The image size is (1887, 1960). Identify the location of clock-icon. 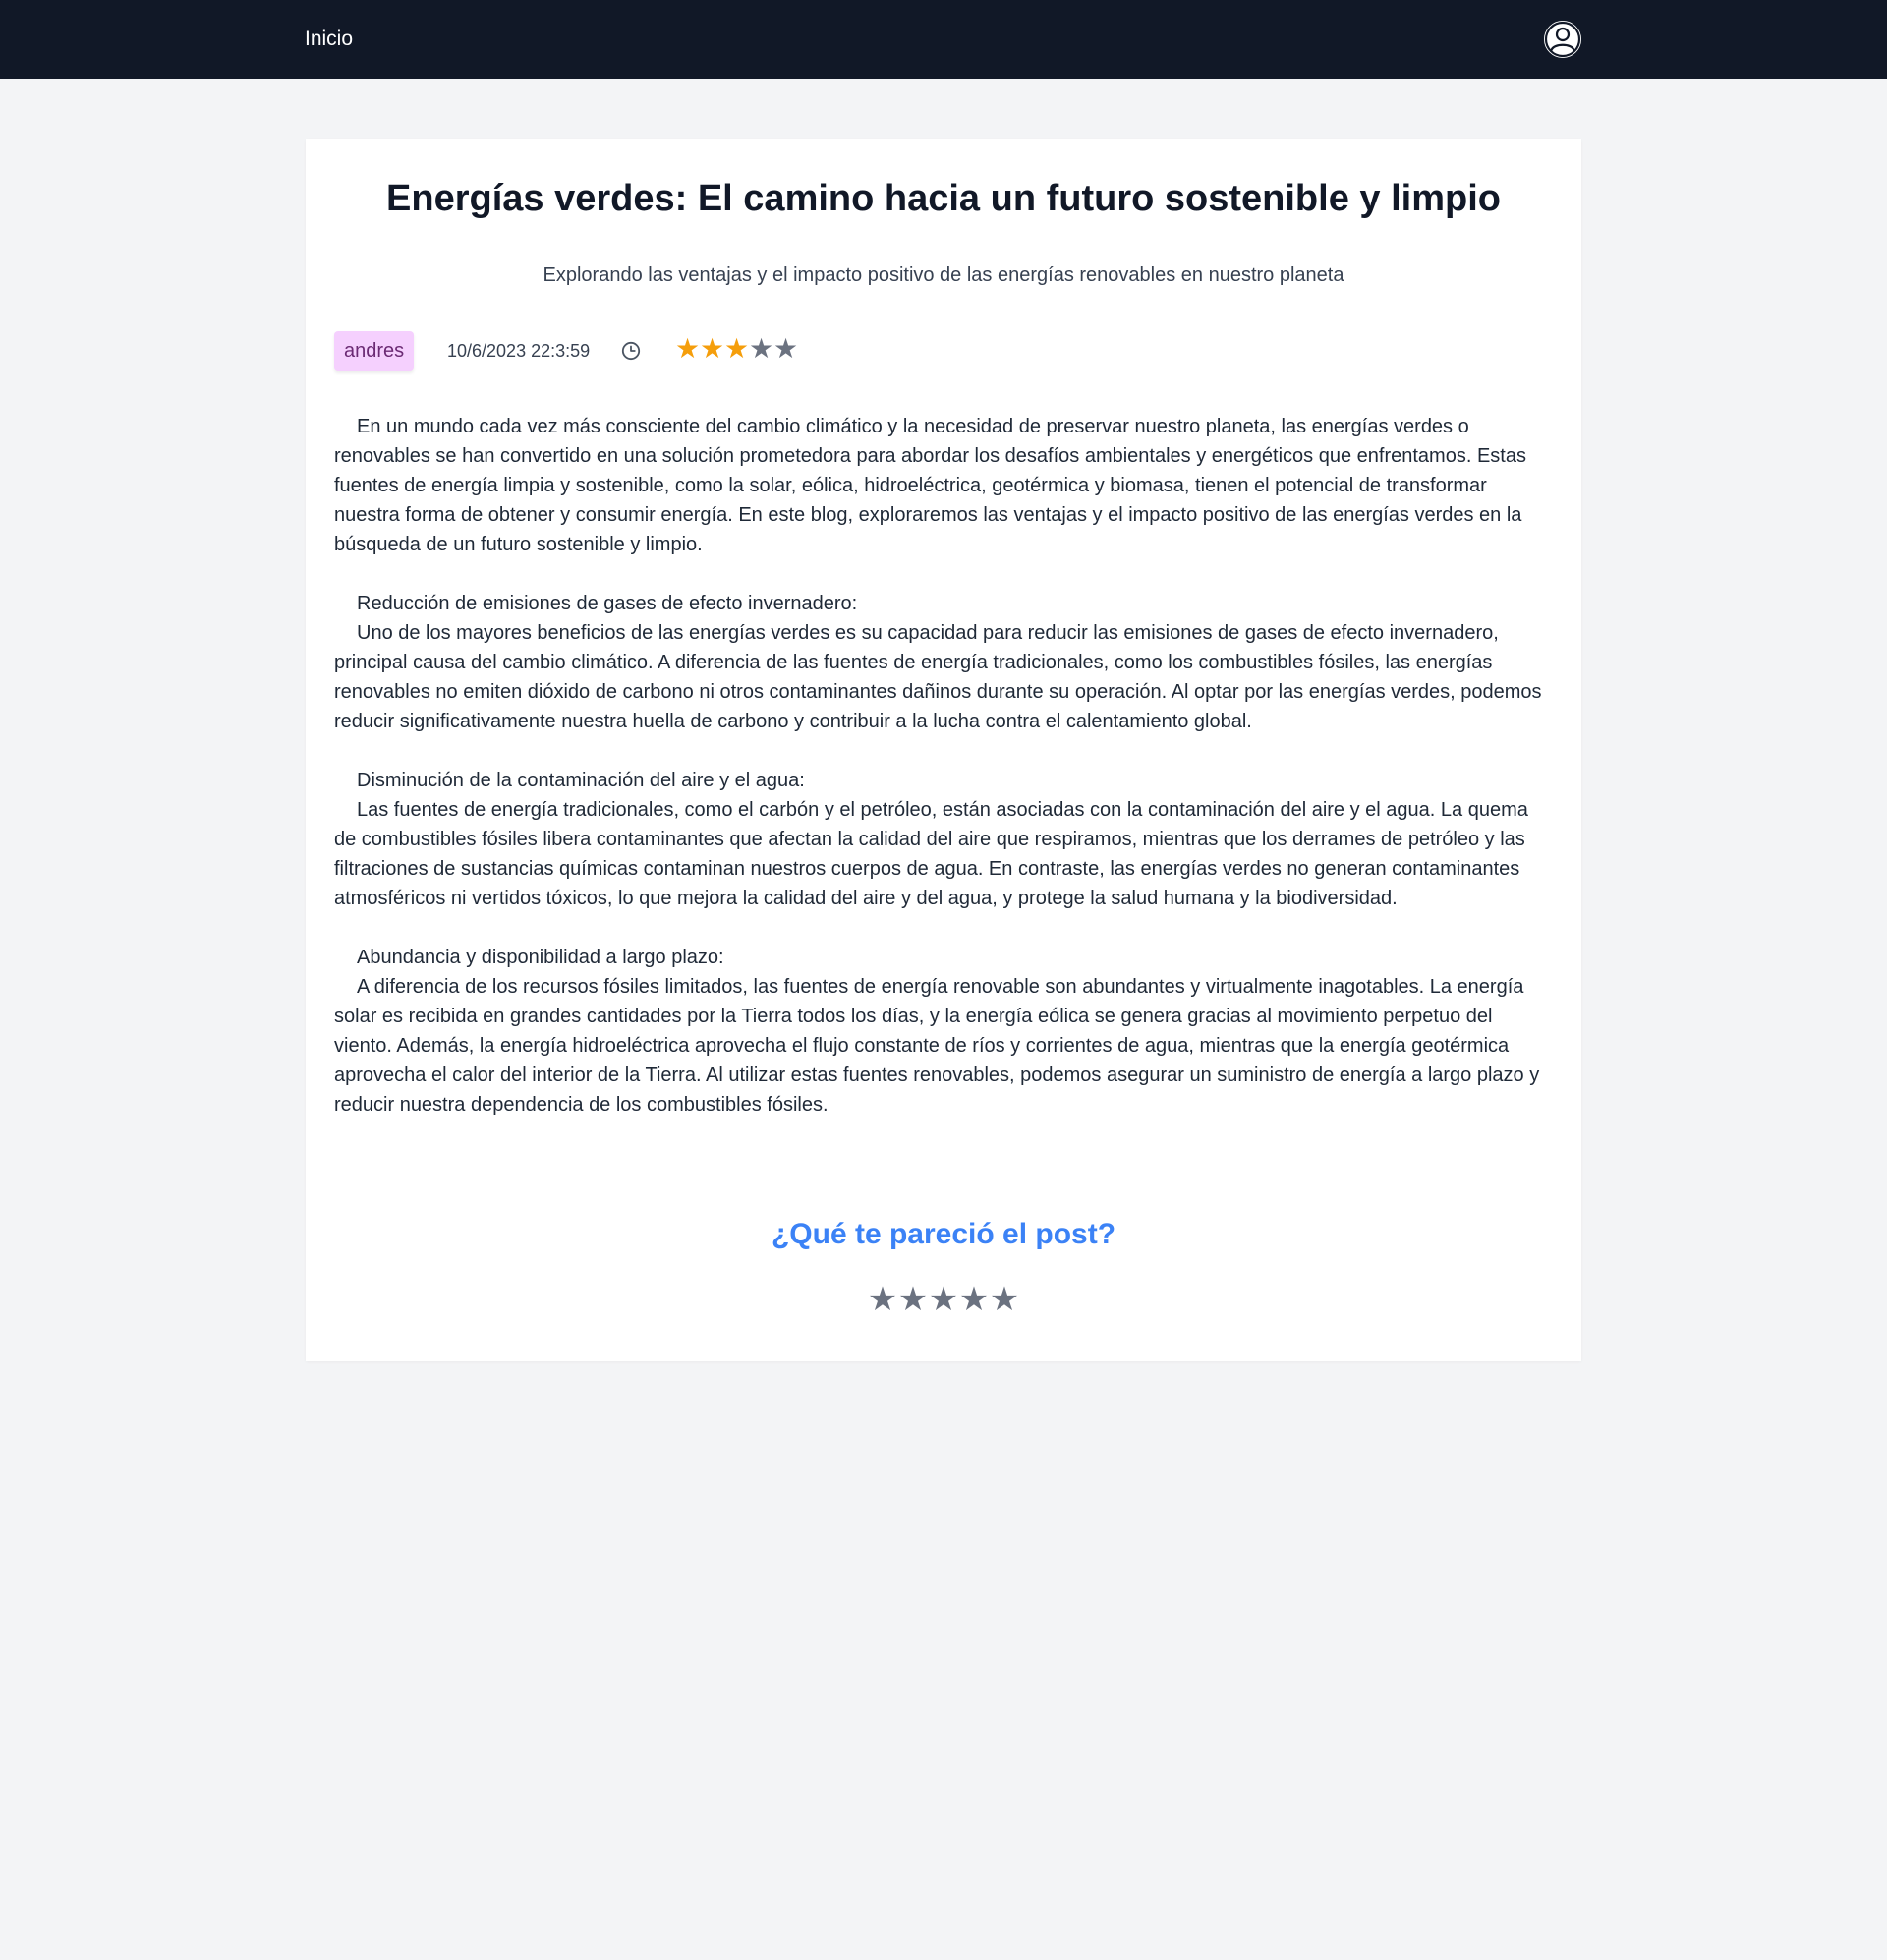
(631, 351).